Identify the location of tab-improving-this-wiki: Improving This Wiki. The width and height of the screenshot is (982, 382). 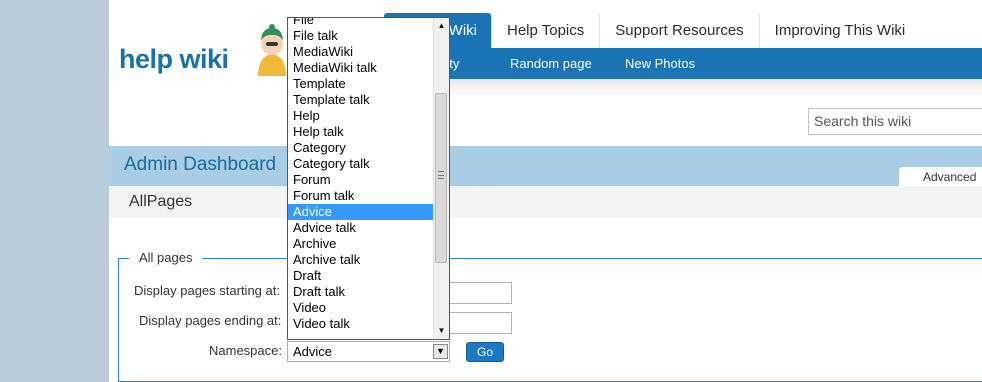
(839, 30).